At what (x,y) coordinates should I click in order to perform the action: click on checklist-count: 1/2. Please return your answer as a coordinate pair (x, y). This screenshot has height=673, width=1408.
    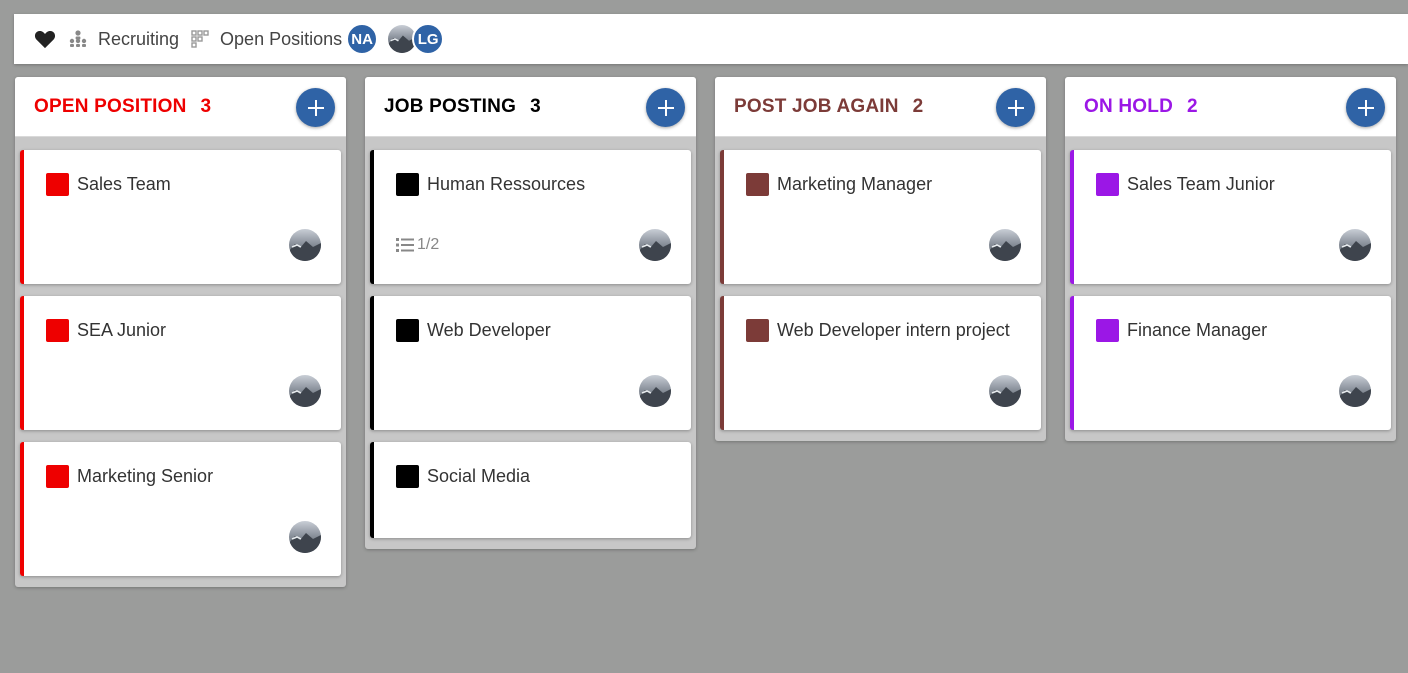
    Looking at the image, I should click on (428, 244).